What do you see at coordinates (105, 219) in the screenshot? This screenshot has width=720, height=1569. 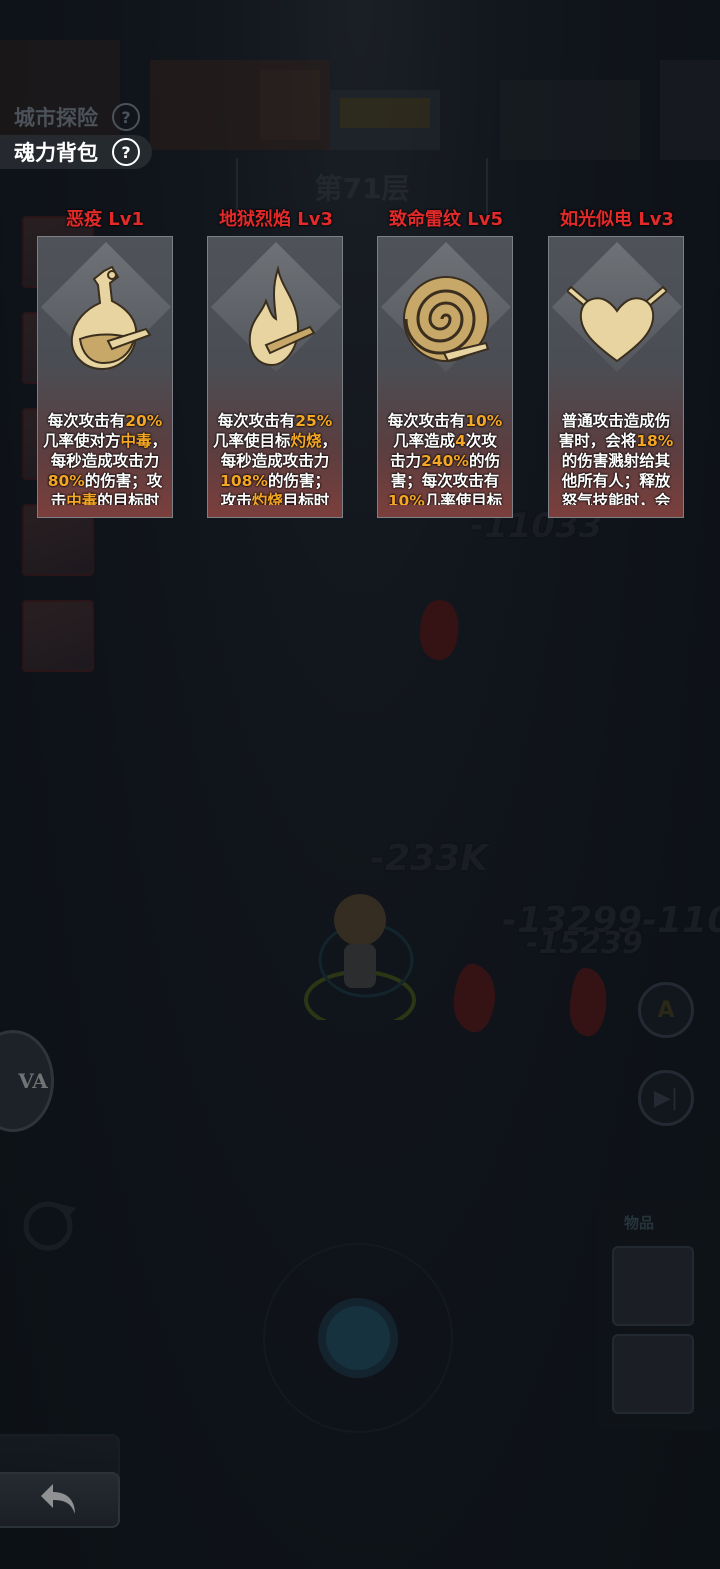 I see `card-title: 恶疫 Lv1` at bounding box center [105, 219].